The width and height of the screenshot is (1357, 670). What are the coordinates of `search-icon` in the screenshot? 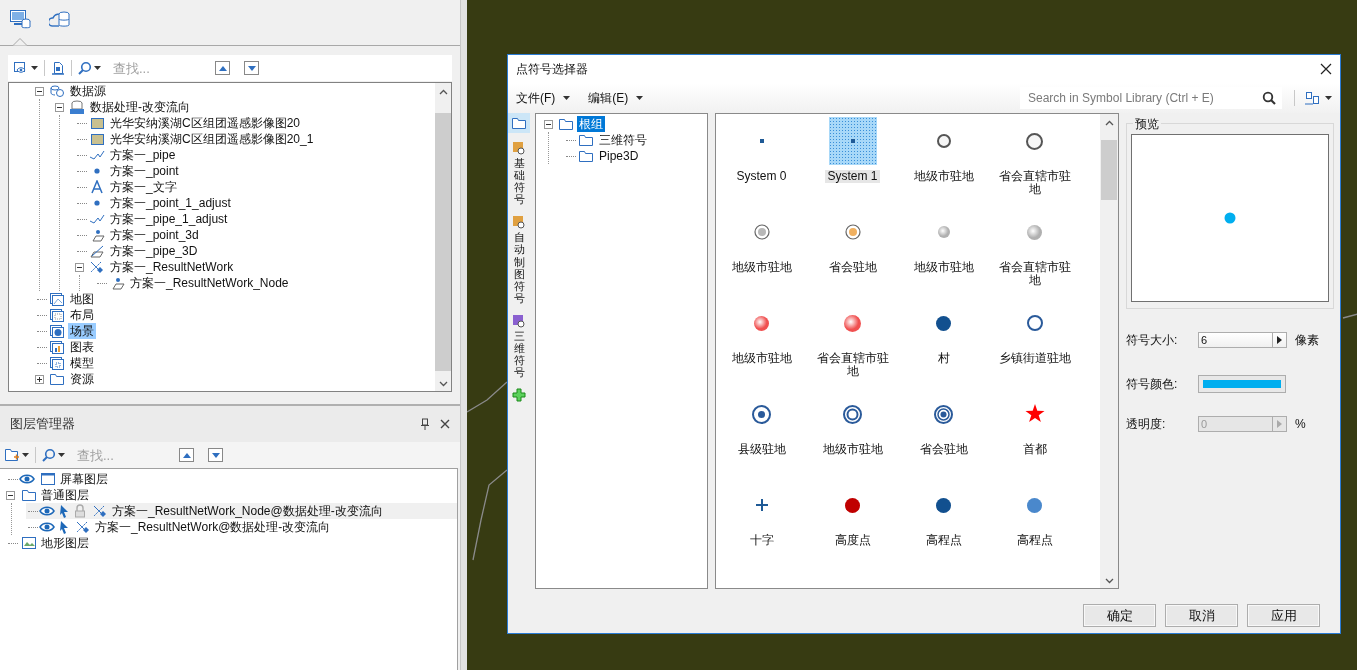 It's located at (1269, 98).